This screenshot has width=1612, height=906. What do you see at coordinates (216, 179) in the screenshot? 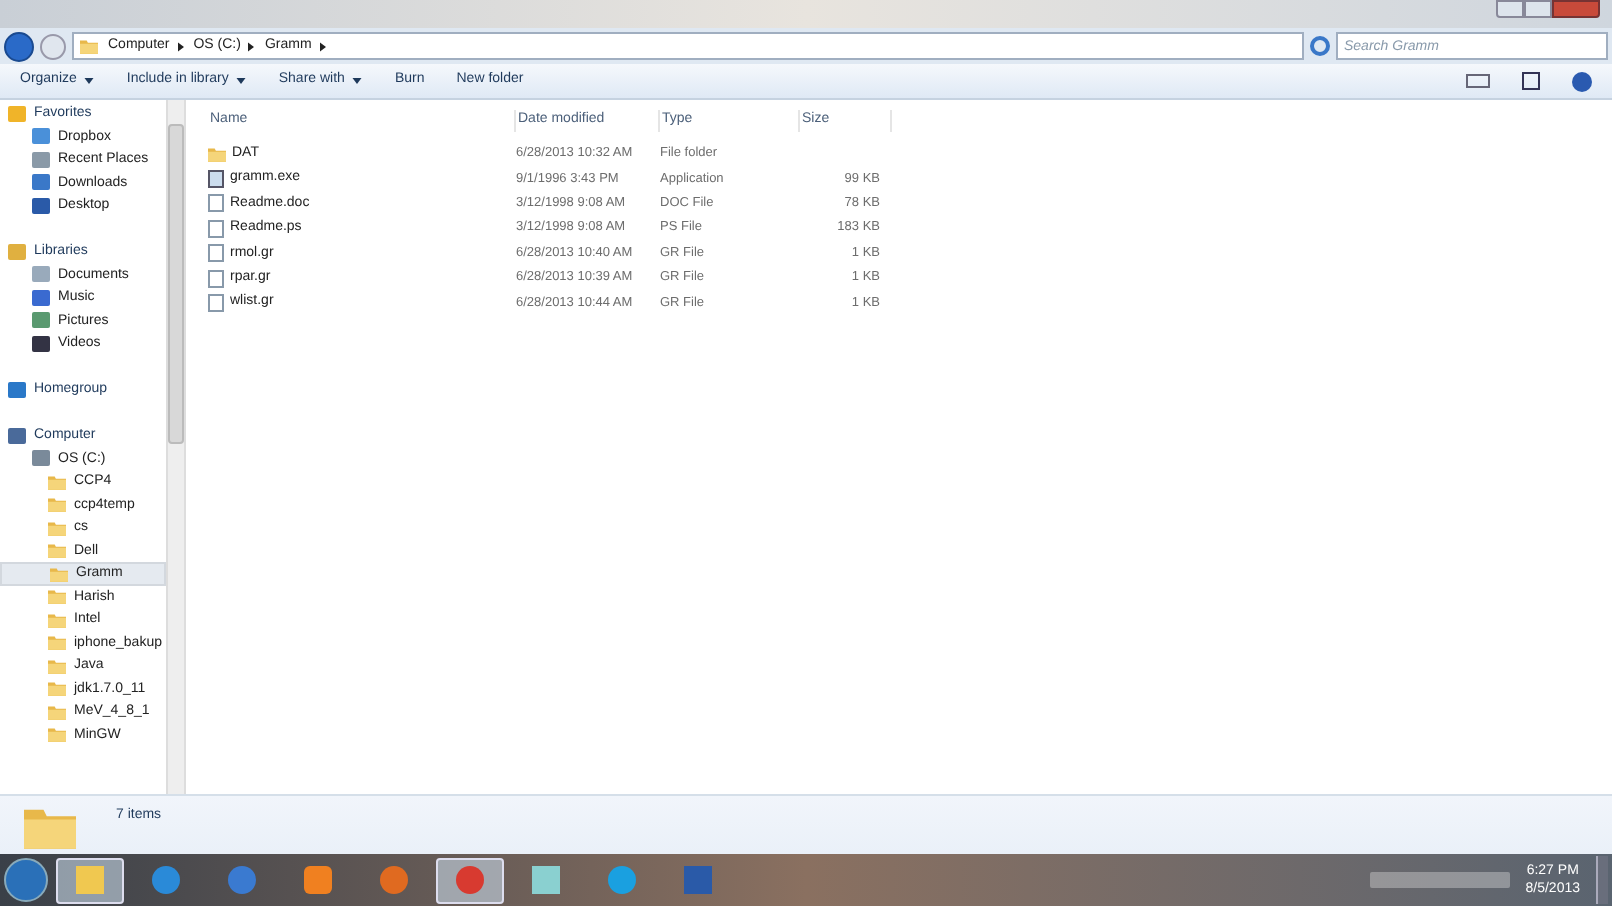
I see `application-icon` at bounding box center [216, 179].